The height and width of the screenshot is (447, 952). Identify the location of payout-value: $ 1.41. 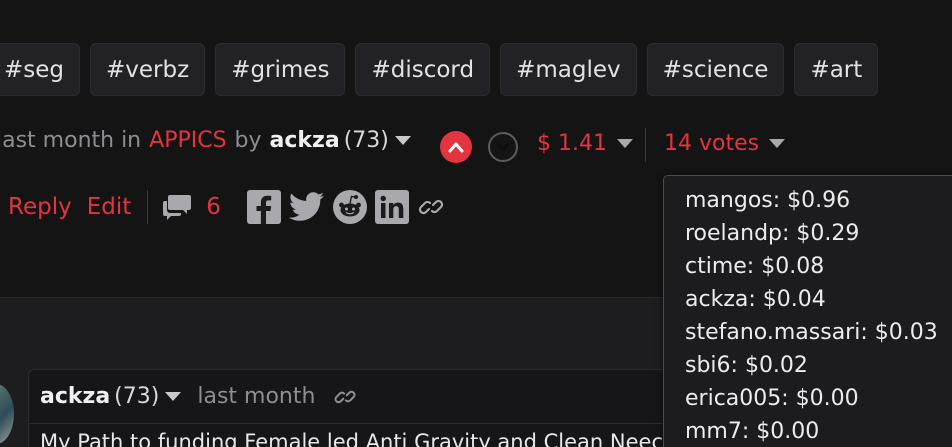
(572, 143).